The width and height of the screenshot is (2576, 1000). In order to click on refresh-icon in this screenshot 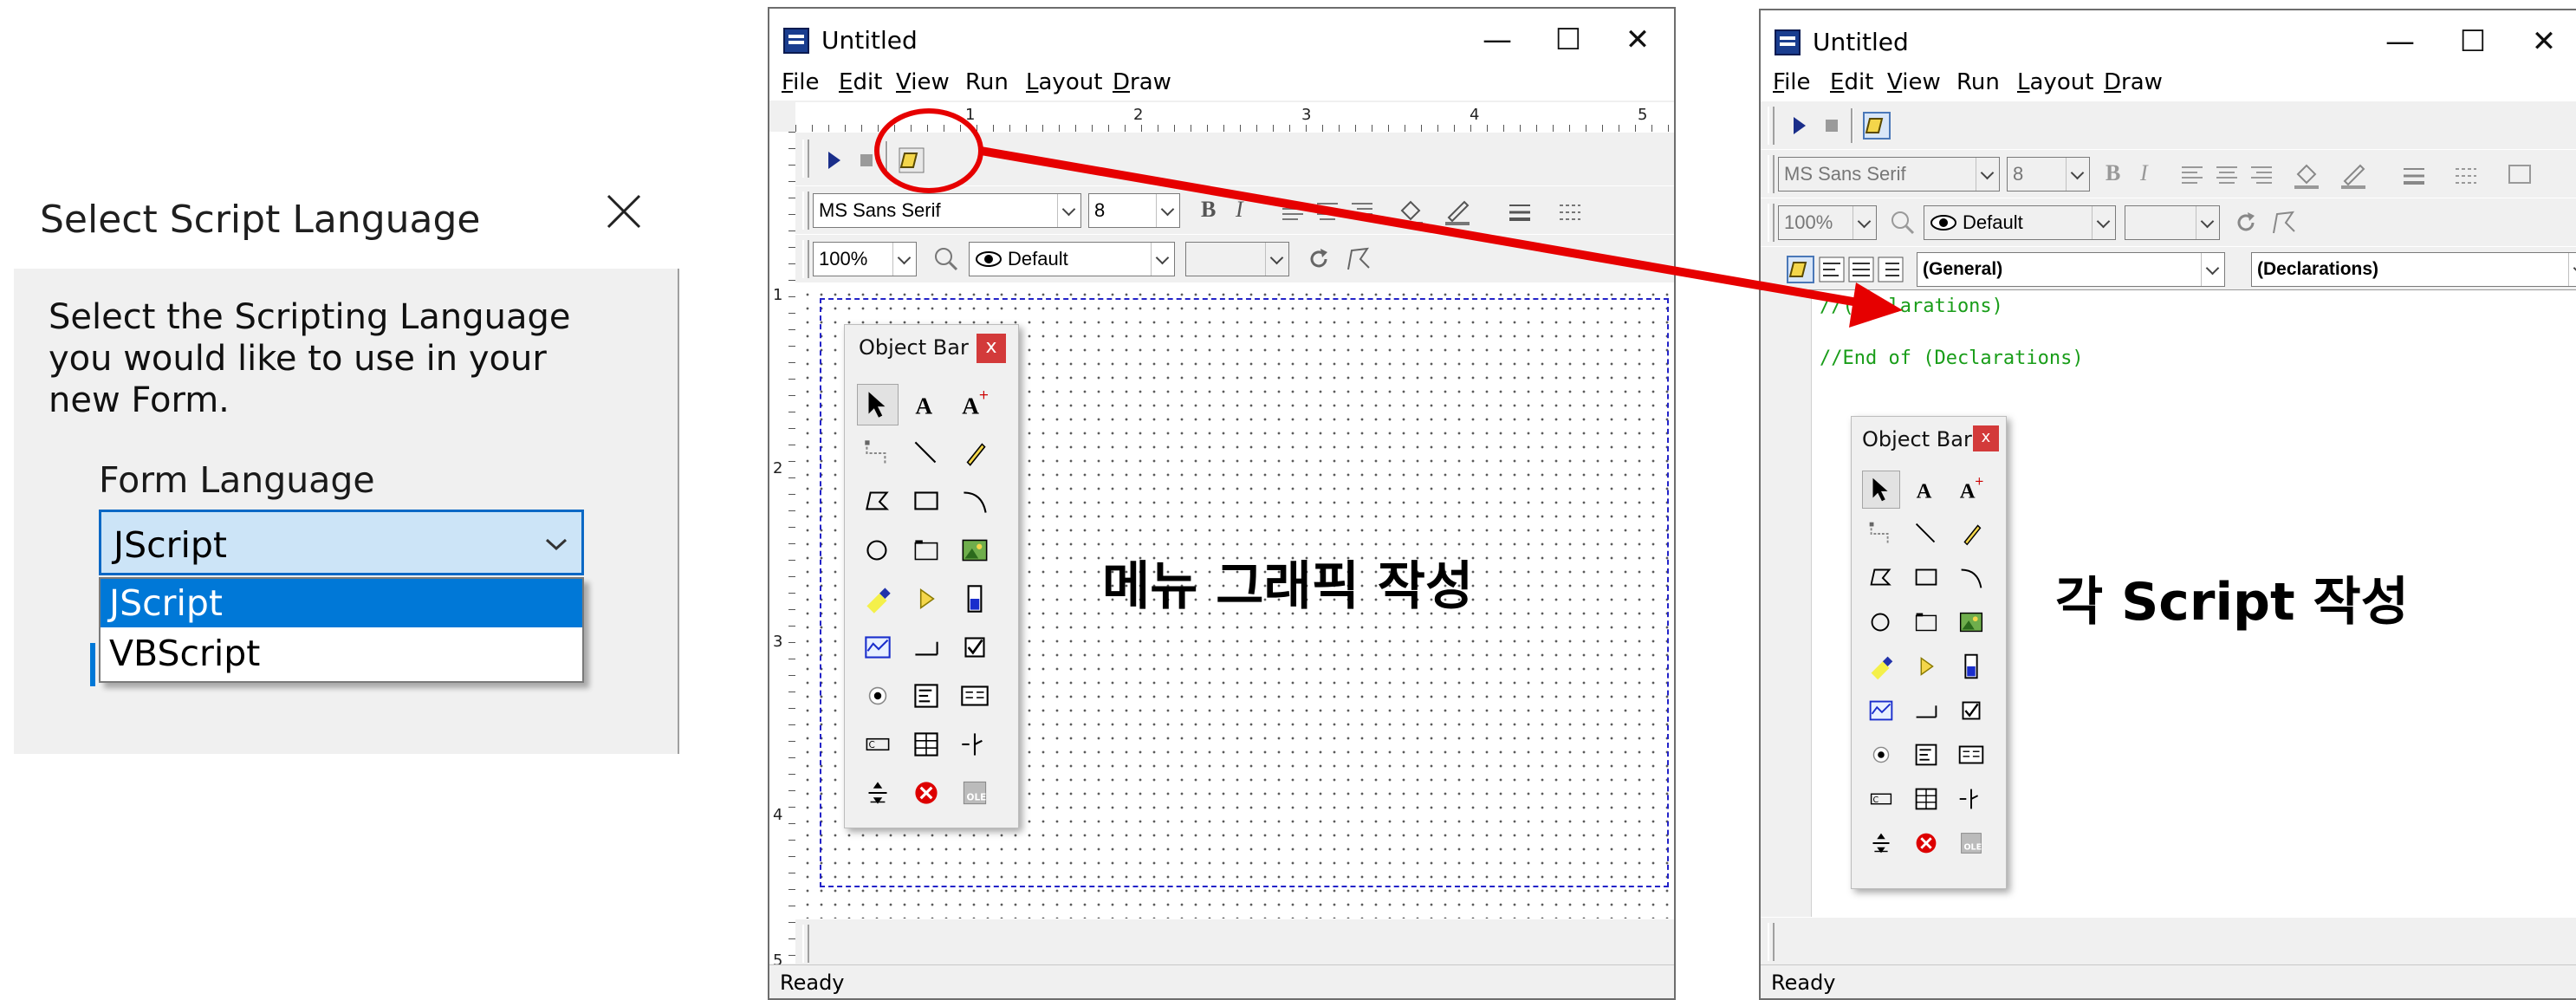, I will do `click(1318, 259)`.